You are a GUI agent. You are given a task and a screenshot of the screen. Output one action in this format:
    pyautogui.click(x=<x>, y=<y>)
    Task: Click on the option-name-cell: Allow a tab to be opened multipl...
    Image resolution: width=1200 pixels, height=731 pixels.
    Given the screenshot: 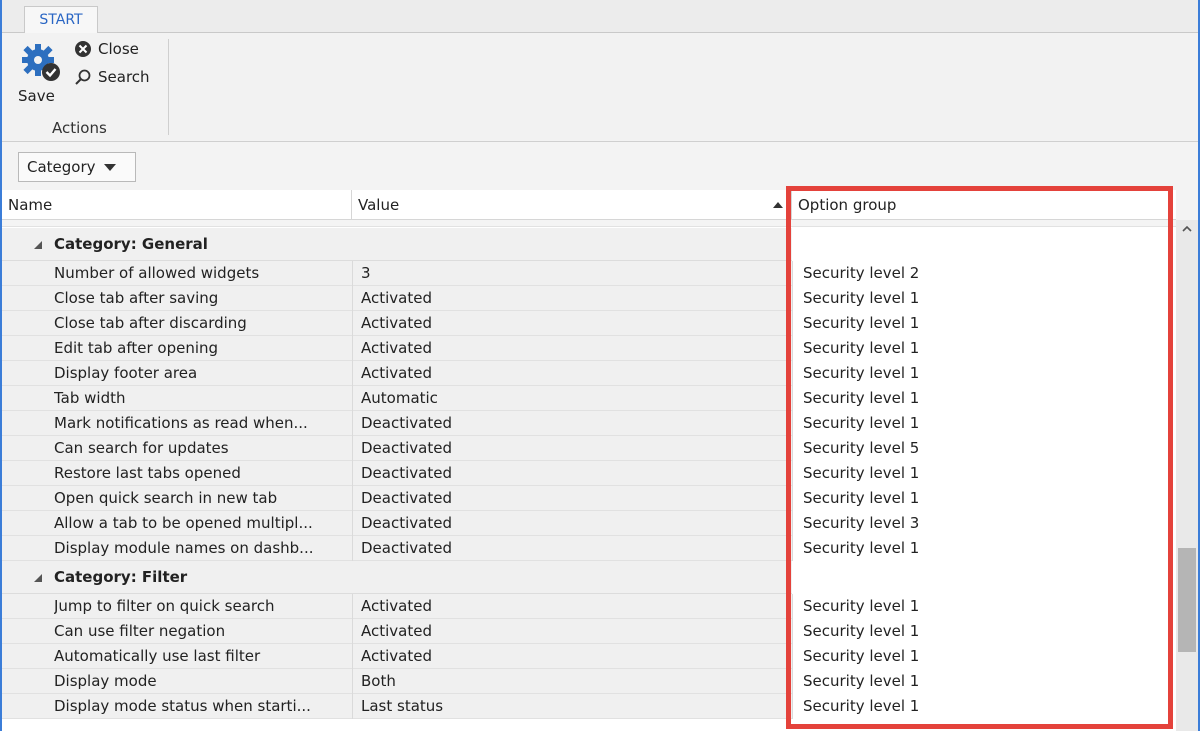 What is the action you would take?
    pyautogui.click(x=183, y=523)
    